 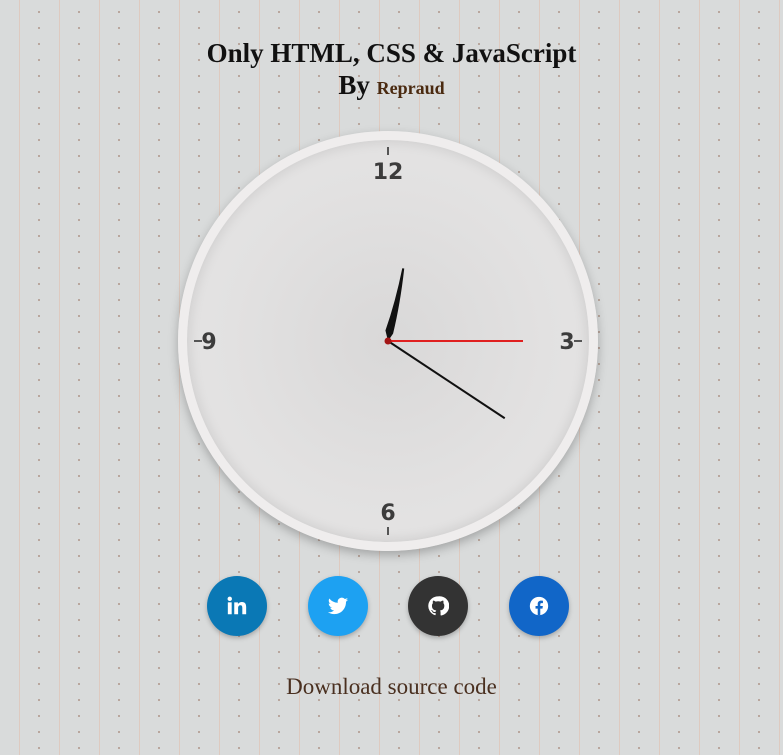 I want to click on linkedin-button, so click(x=237, y=606).